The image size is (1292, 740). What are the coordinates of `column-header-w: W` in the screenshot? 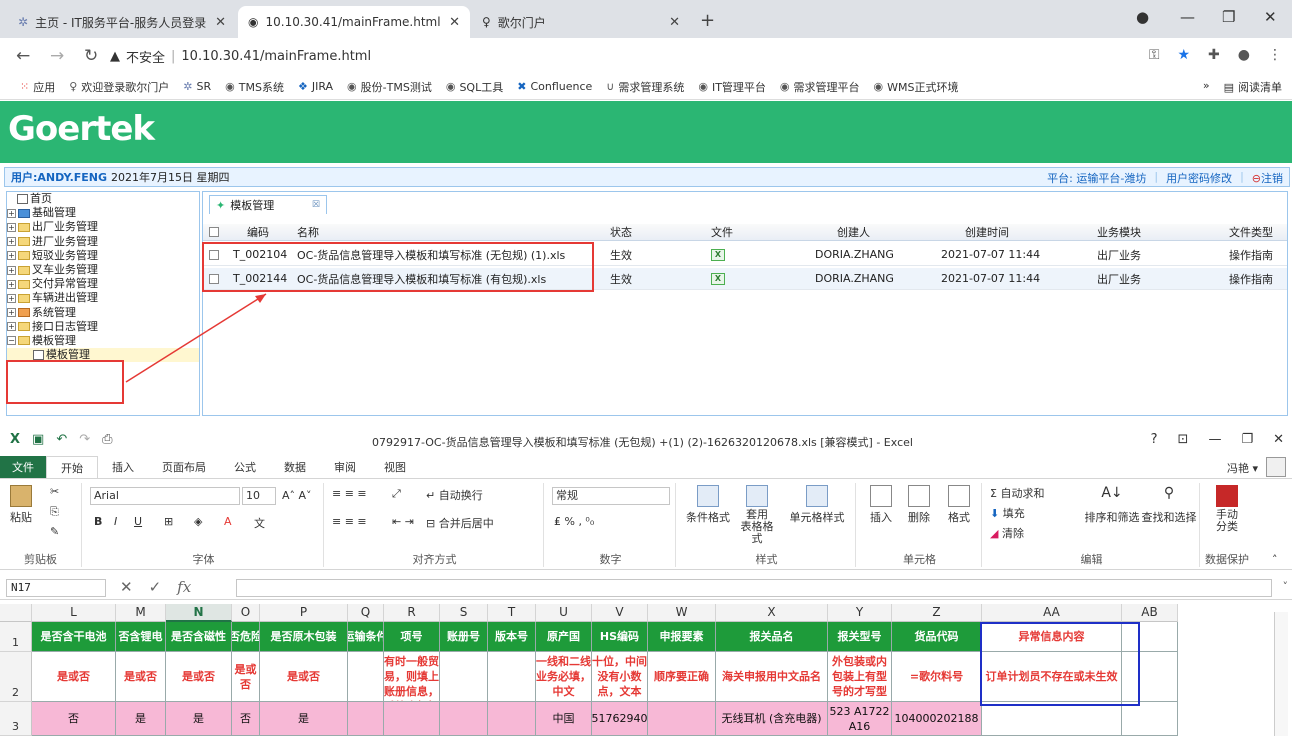 It's located at (682, 613).